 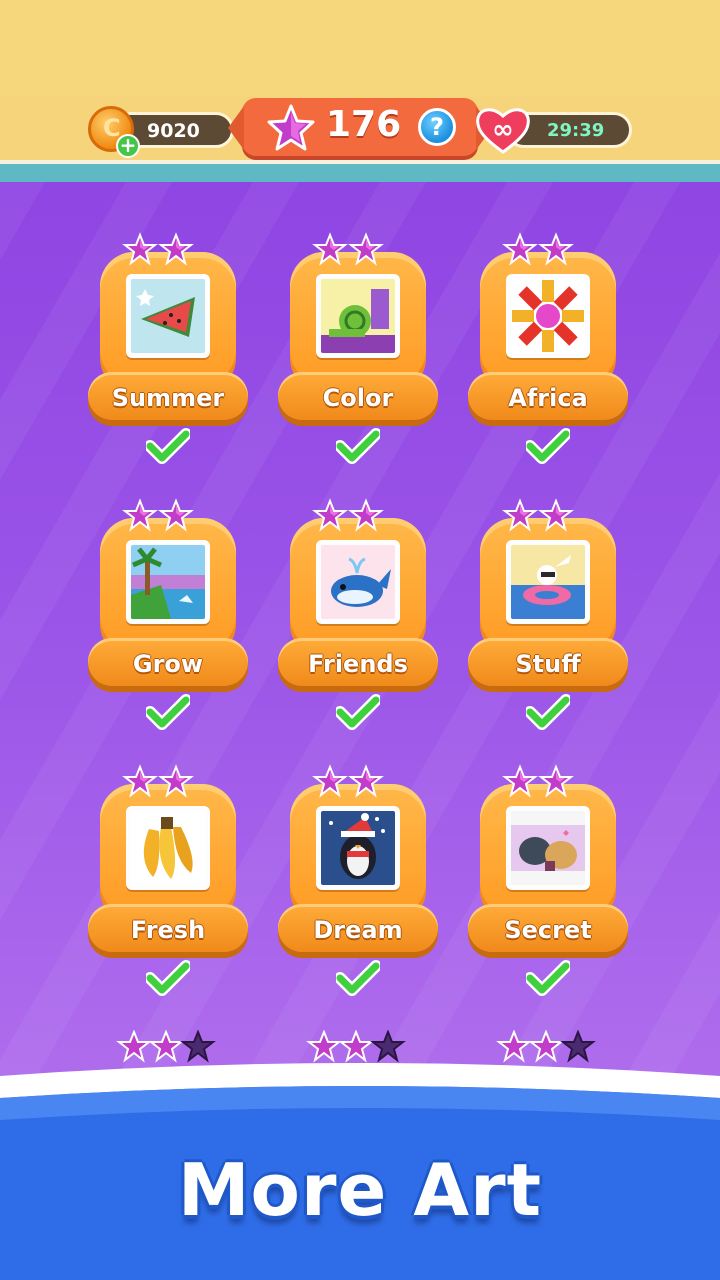 What do you see at coordinates (576, 130) in the screenshot?
I see `lives-timer: 29:39` at bounding box center [576, 130].